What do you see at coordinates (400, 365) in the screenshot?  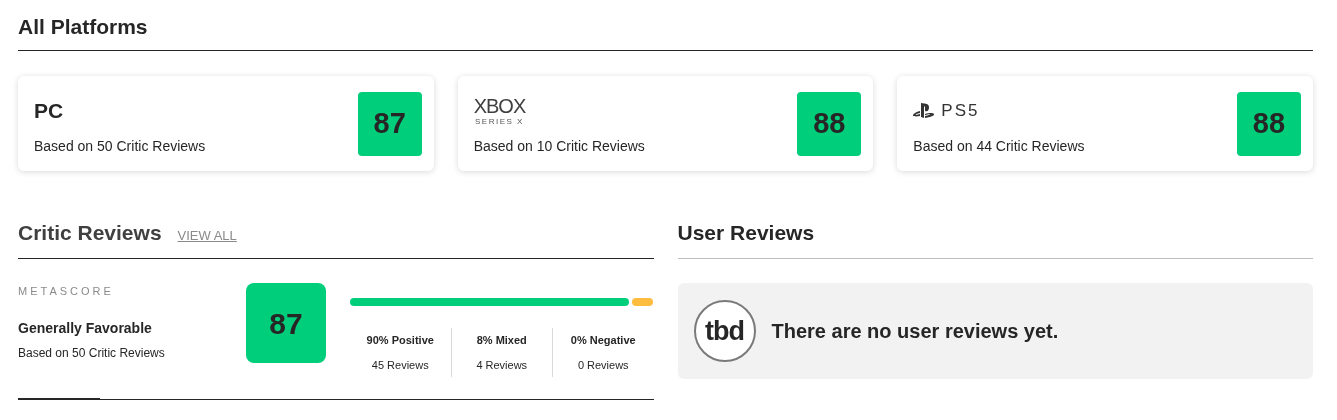 I see `review-count: 45 Reviews` at bounding box center [400, 365].